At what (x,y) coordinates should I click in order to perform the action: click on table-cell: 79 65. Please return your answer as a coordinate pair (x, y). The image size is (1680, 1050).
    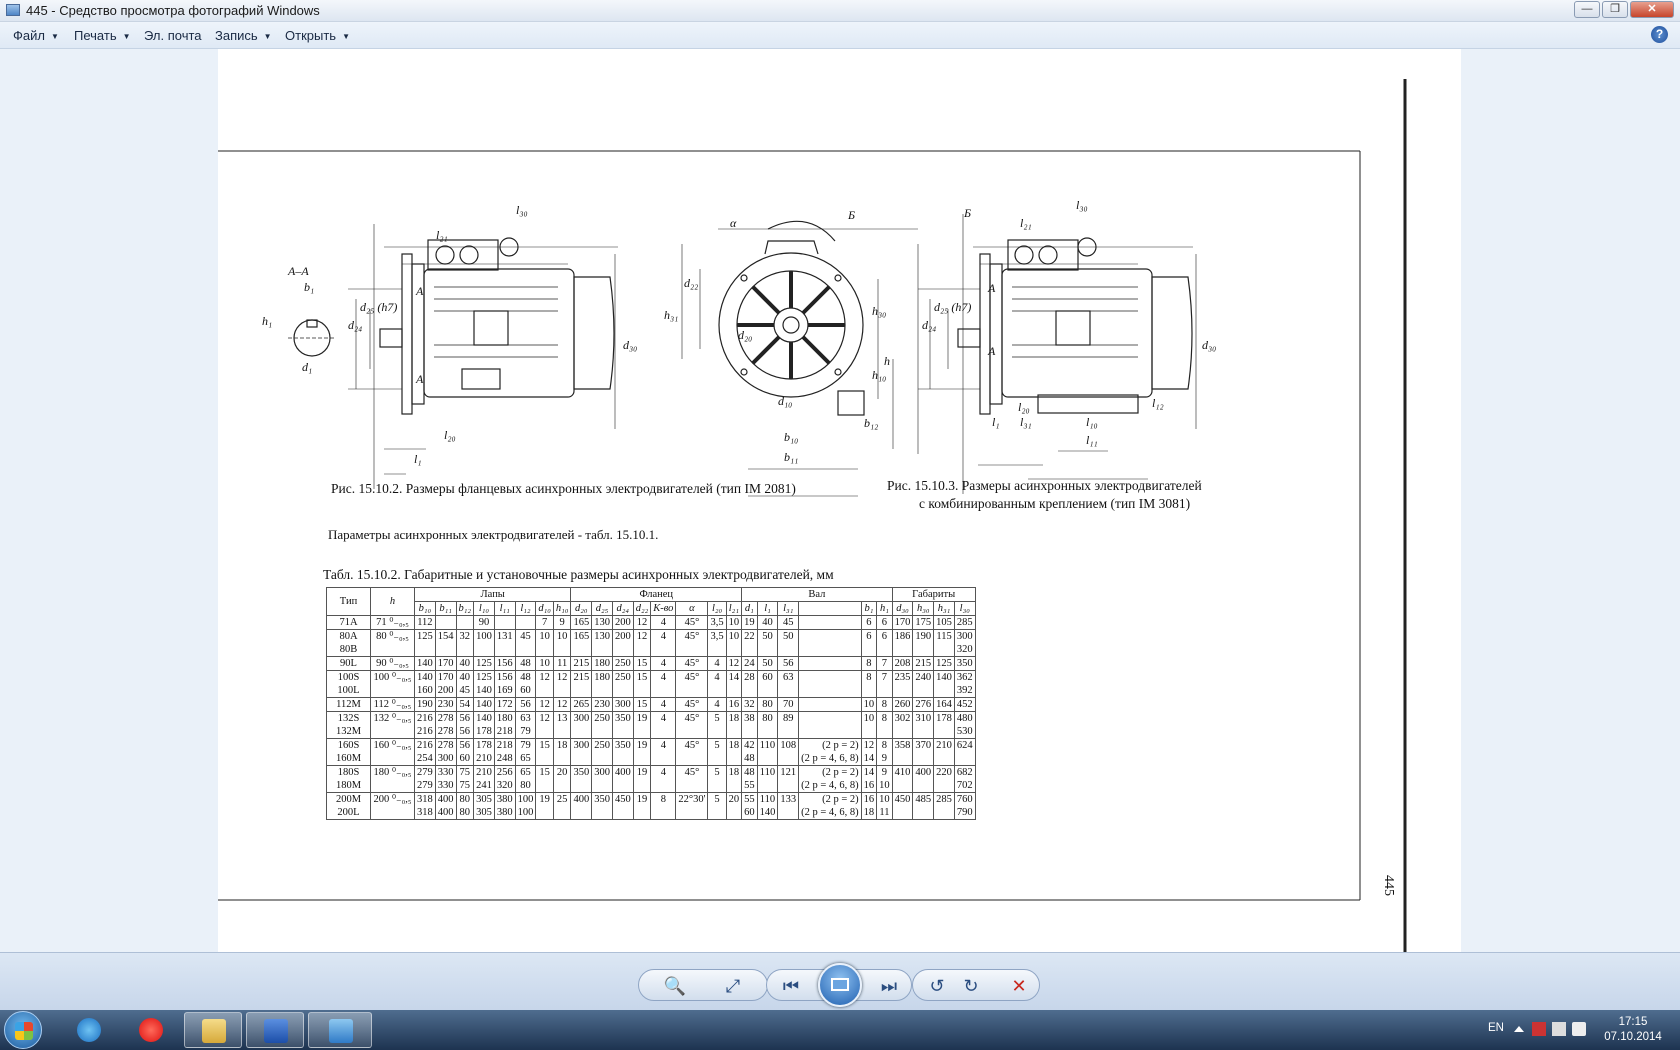
    Looking at the image, I should click on (525, 752).